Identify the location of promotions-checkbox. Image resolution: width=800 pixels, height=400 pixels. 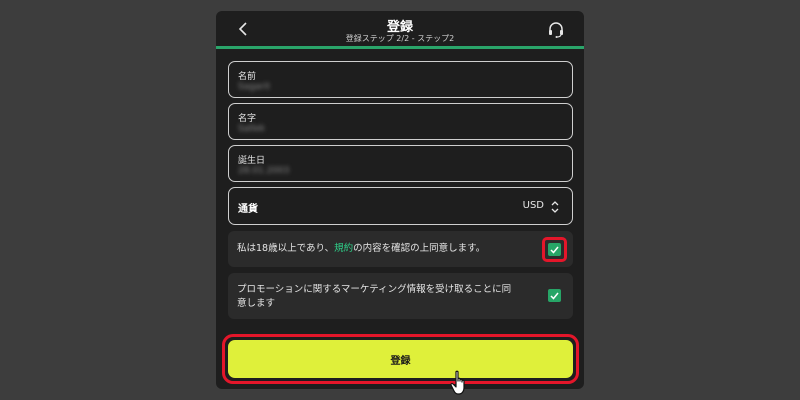
(554, 295).